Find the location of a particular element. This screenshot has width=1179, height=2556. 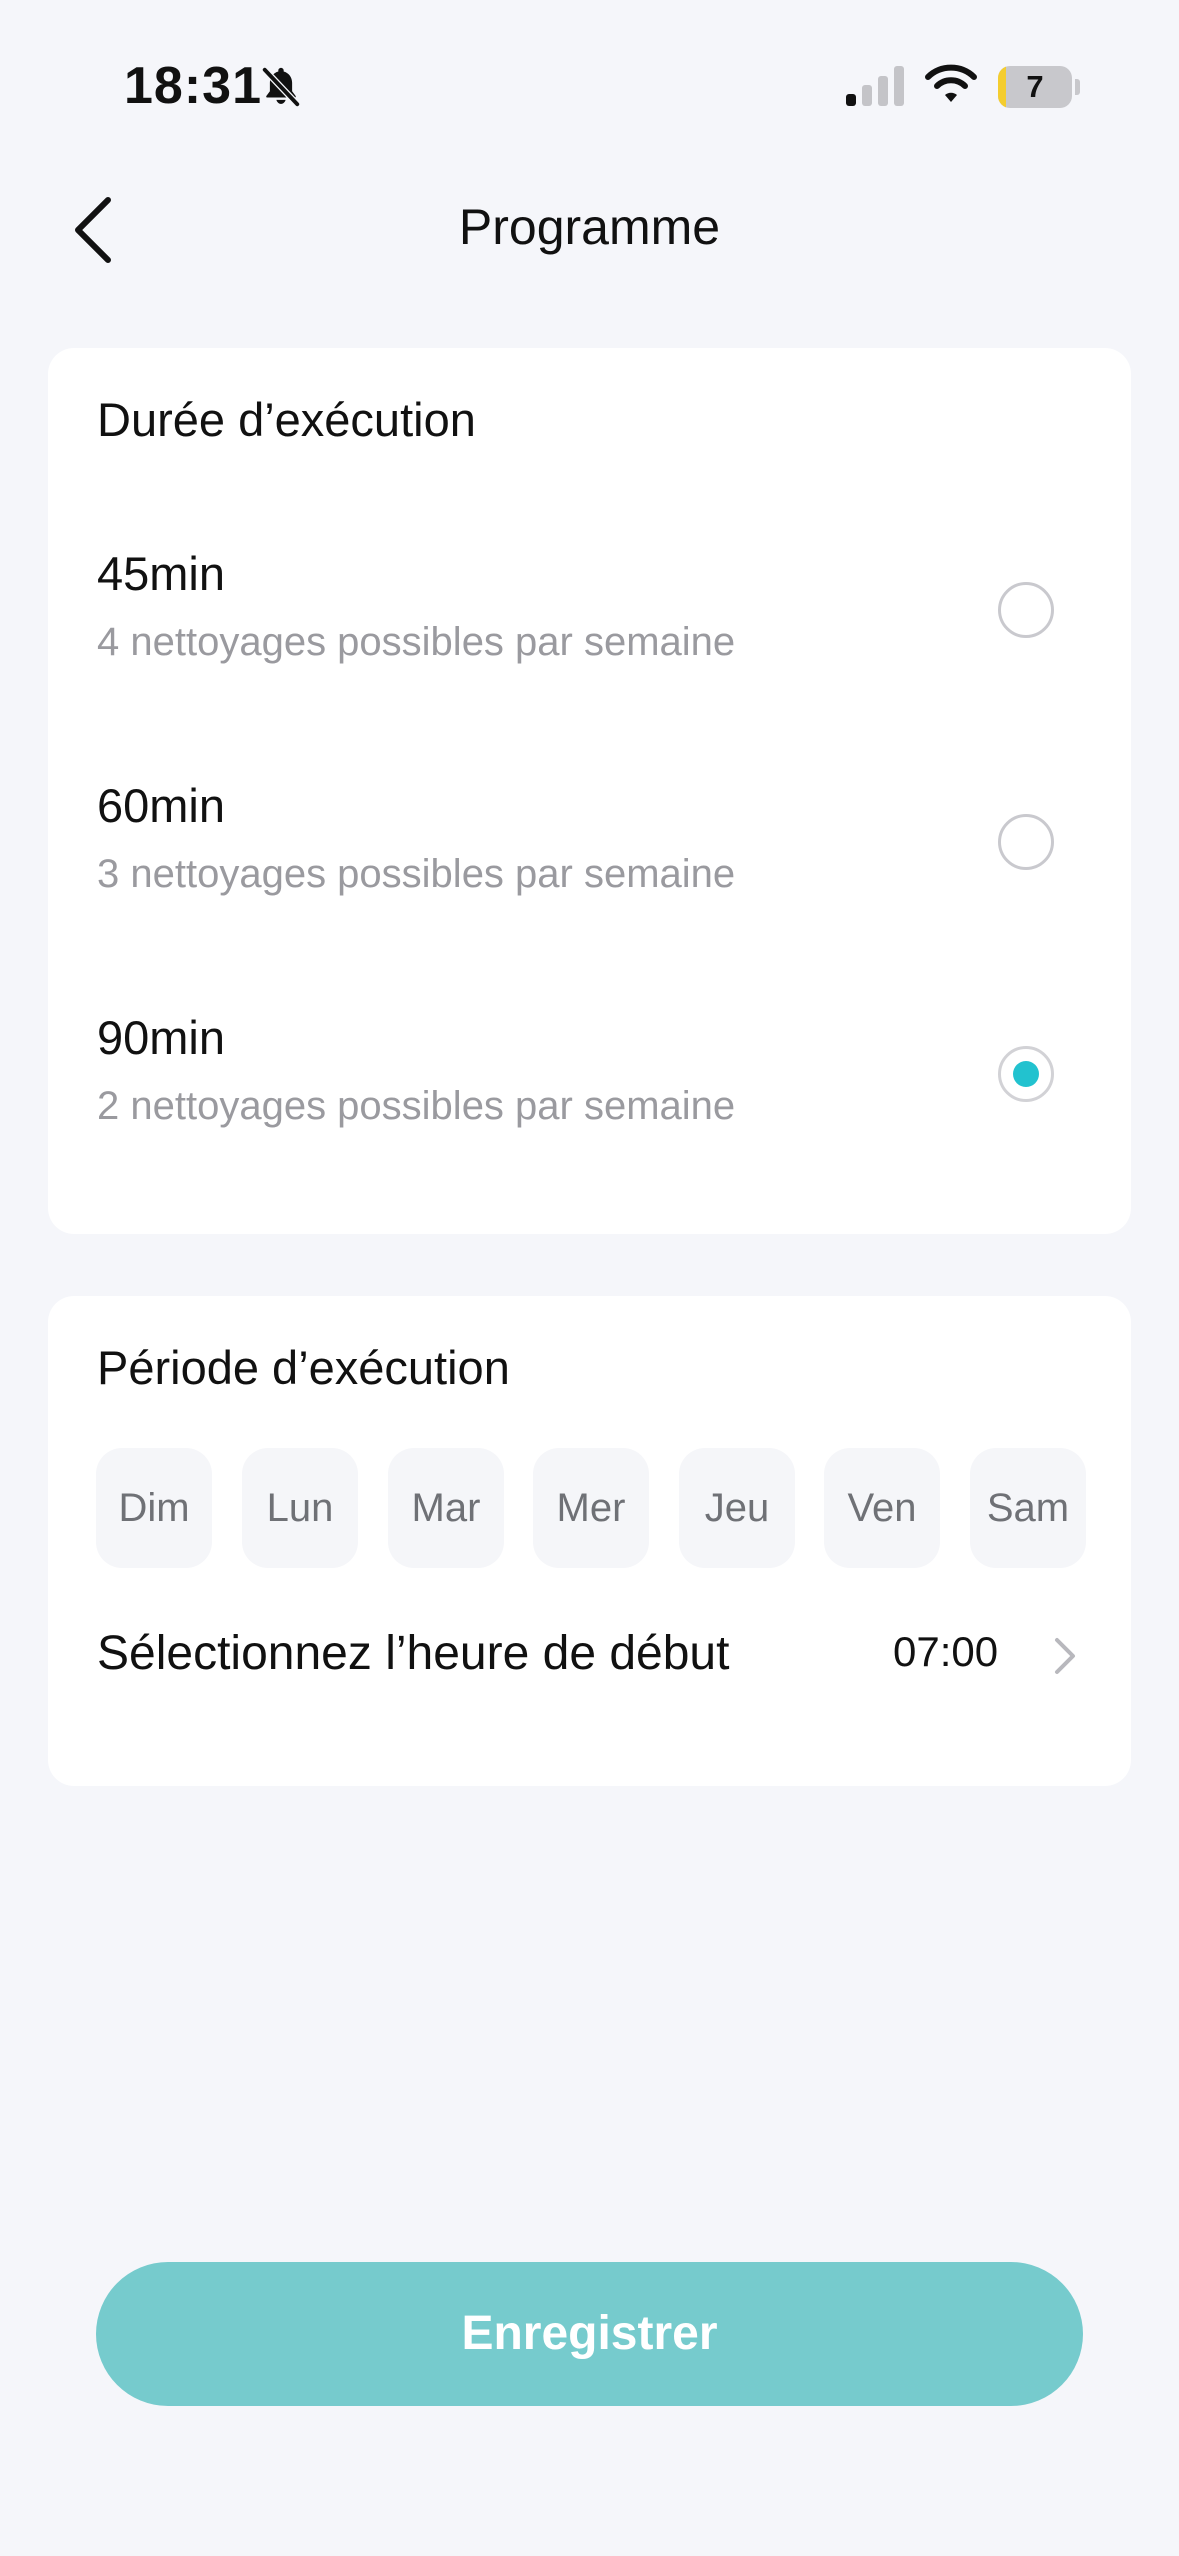

start-time-row: Sélectionnez l’heure de début 07:00 is located at coordinates (589, 1656).